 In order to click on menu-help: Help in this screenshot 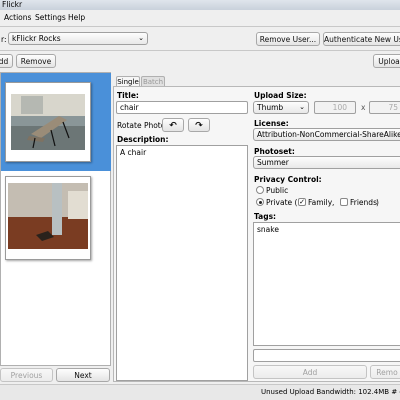, I will do `click(76, 17)`.